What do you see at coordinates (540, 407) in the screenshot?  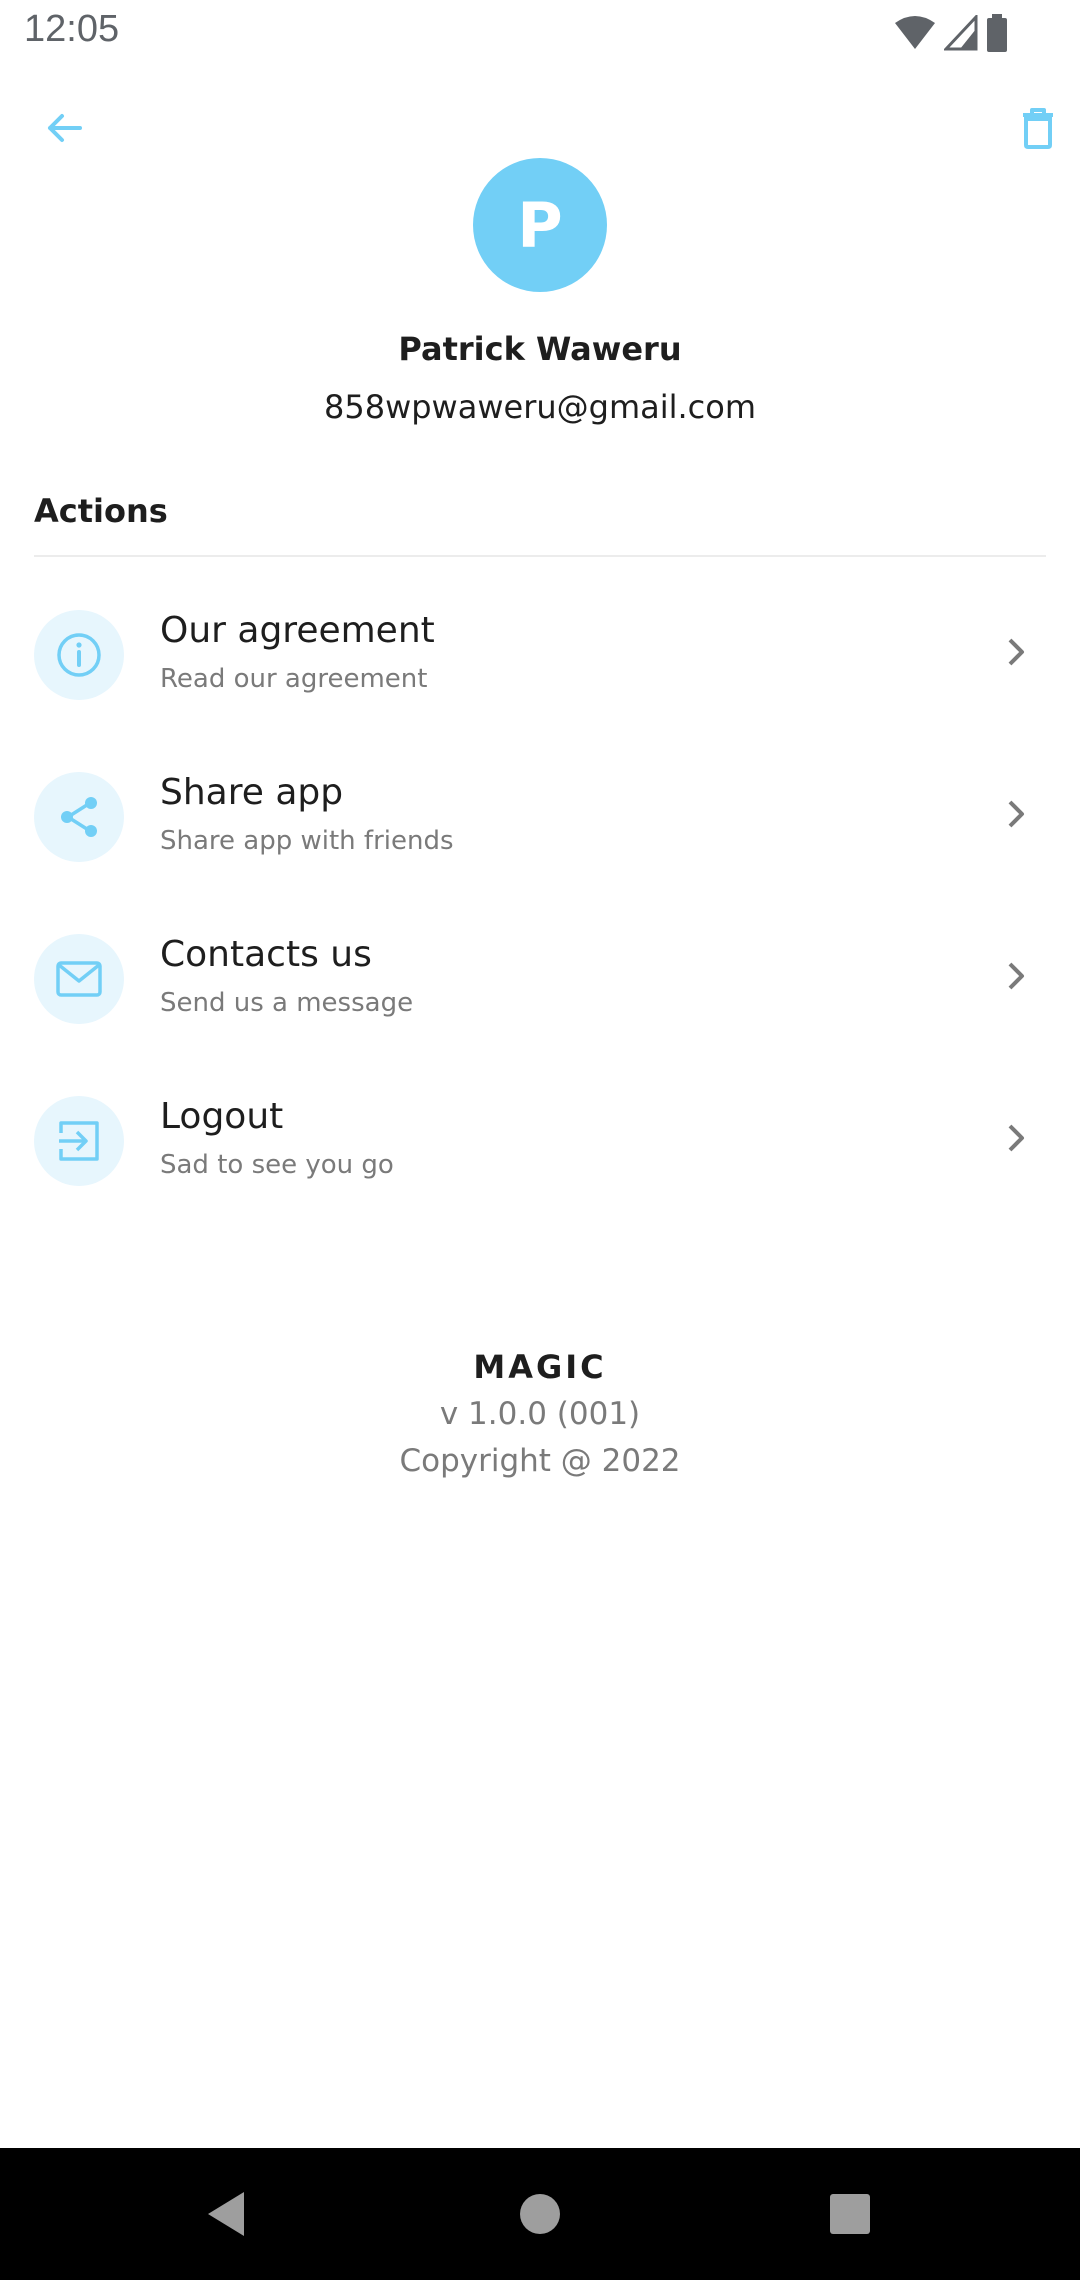 I see `user-email: 858wpwaweru@gmail.com` at bounding box center [540, 407].